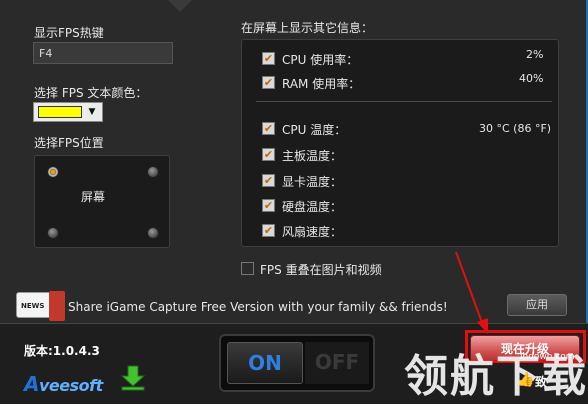 The image size is (588, 404). I want to click on info-item-label: 主板温度：, so click(312, 156).